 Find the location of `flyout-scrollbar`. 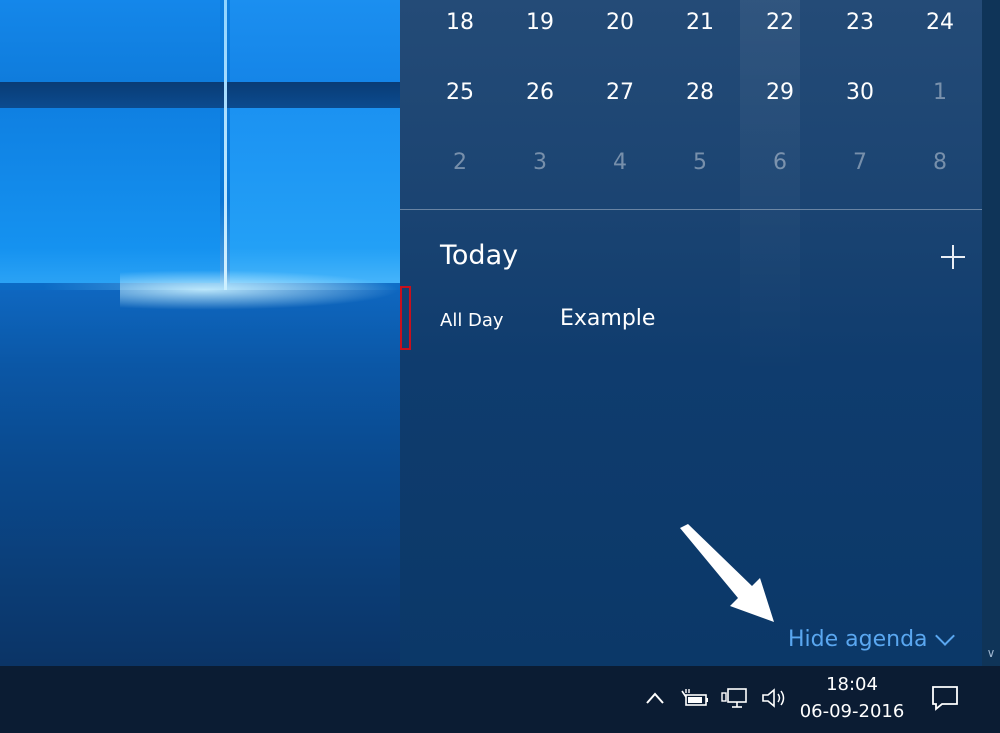

flyout-scrollbar is located at coordinates (991, 333).